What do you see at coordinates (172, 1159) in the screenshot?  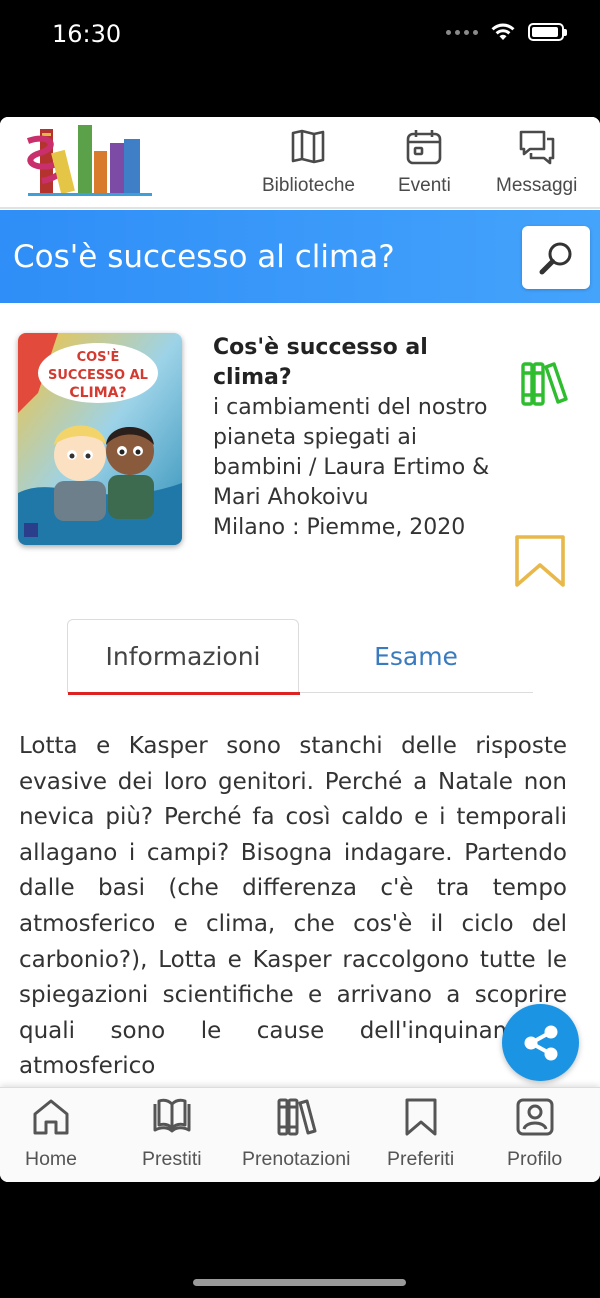 I see `bottom-nav-prestiti-label: Prestiti` at bounding box center [172, 1159].